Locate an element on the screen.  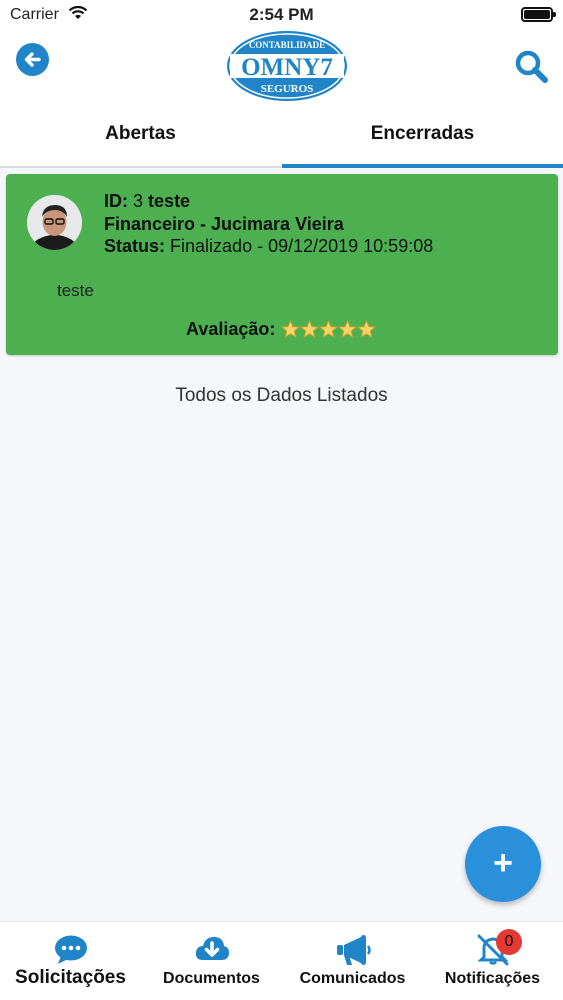
nav-documentos: Documentos is located at coordinates (211, 961).